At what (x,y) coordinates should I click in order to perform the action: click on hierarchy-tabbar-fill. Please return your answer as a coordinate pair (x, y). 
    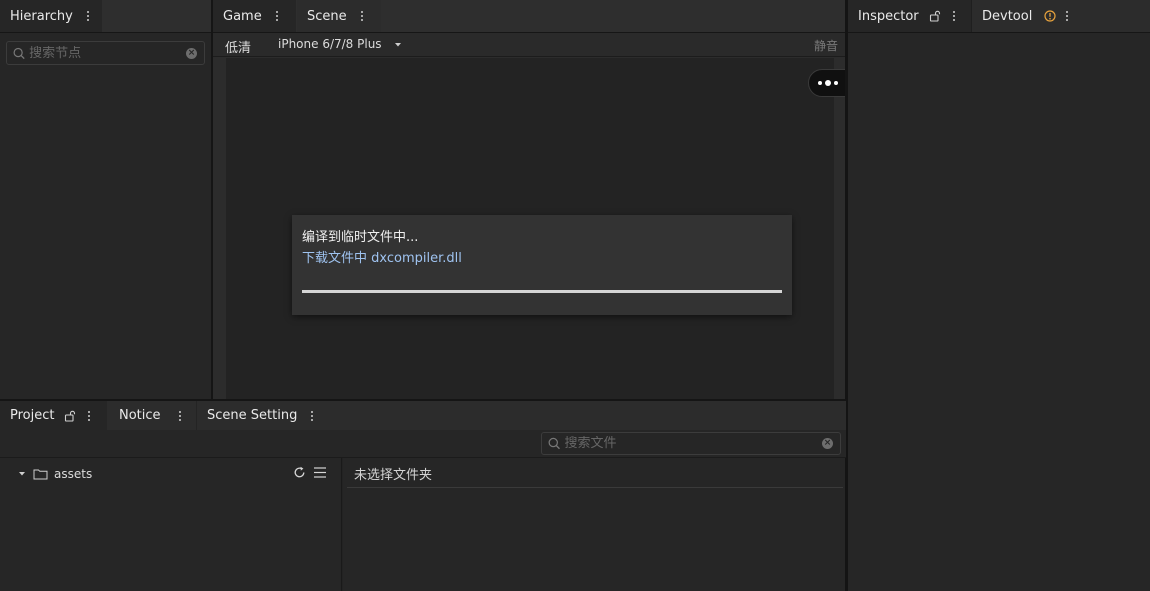
    Looking at the image, I should click on (157, 16).